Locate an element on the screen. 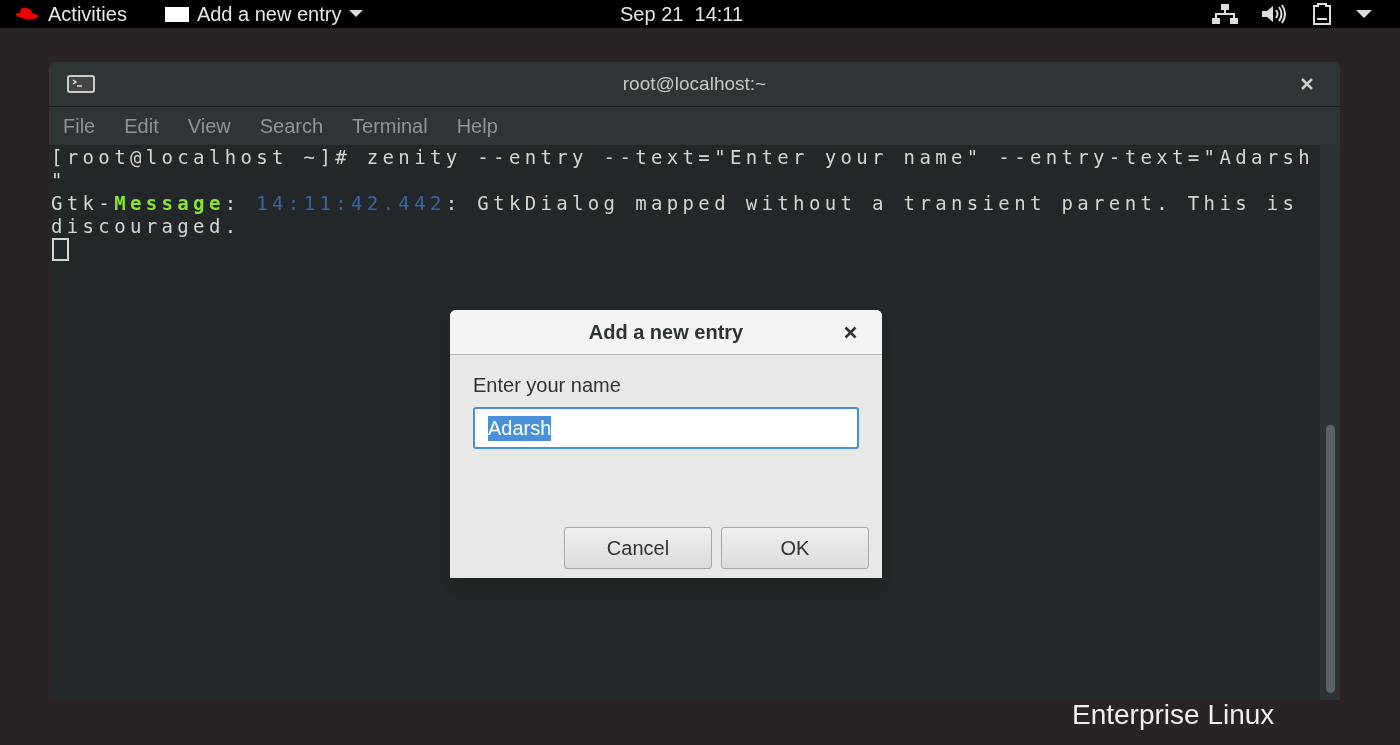 The image size is (1400, 745). brand-text: Enterprise Linux is located at coordinates (1173, 715).